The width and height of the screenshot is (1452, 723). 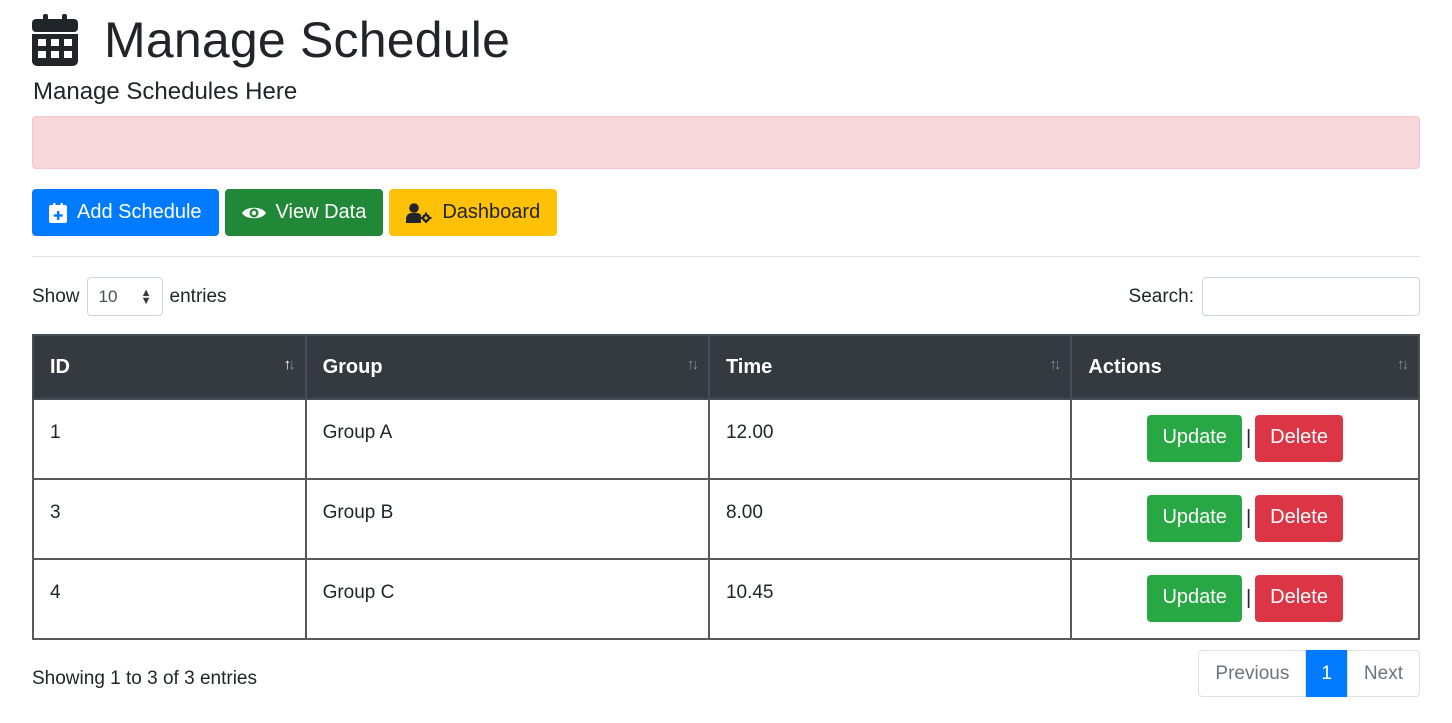 I want to click on add-schedule-button: Add Schedule, so click(x=125, y=212).